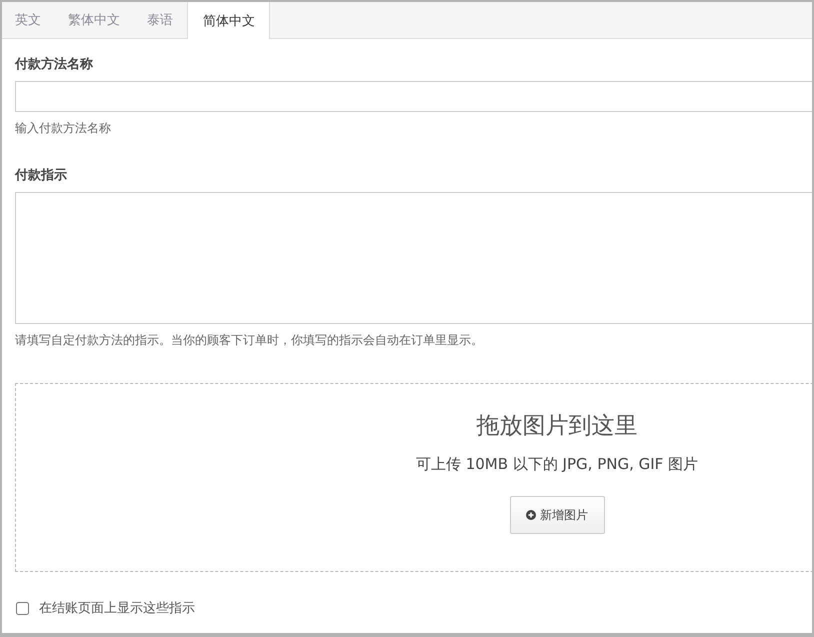  I want to click on help-text: 输入付款方法名称, so click(63, 128).